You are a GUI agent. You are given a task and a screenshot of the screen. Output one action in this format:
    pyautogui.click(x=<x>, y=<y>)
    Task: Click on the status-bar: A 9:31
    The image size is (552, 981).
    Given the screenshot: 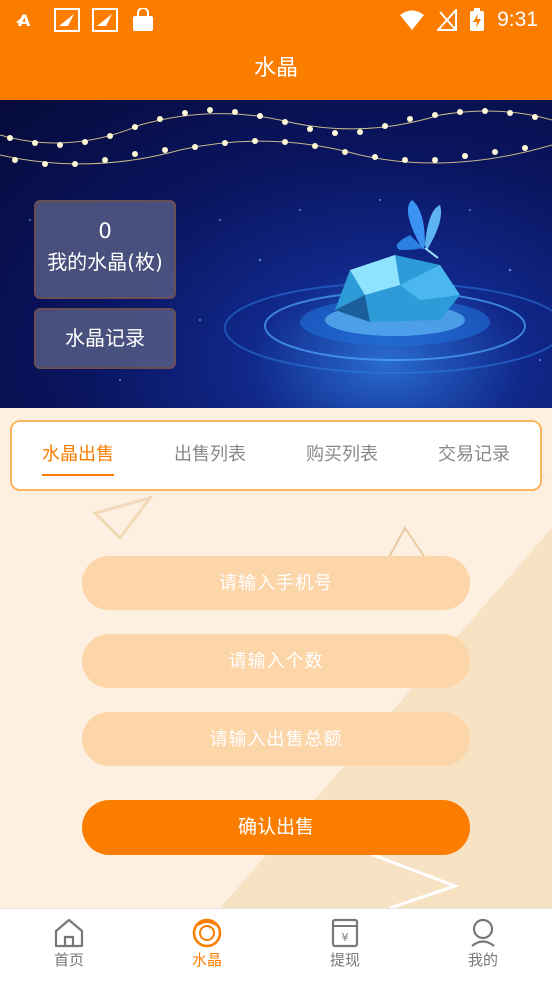 What is the action you would take?
    pyautogui.click(x=276, y=21)
    